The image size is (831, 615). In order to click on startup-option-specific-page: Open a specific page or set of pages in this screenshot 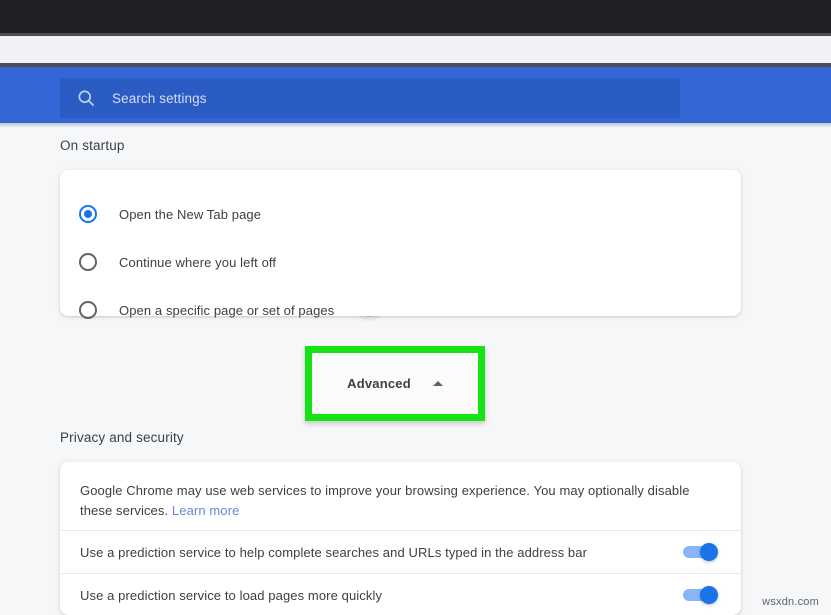, I will do `click(400, 310)`.